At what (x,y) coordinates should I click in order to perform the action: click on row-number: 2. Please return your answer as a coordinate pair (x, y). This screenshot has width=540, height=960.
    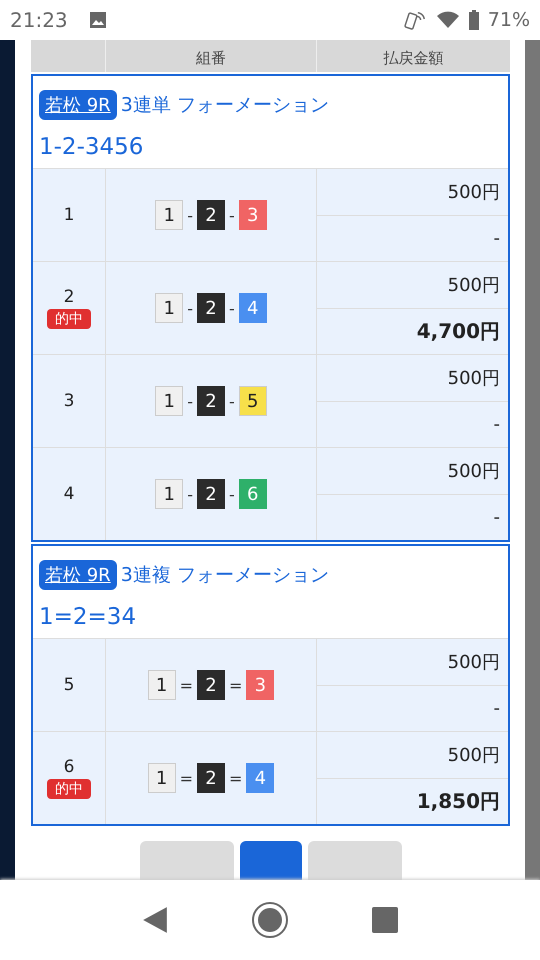
    Looking at the image, I should click on (69, 297).